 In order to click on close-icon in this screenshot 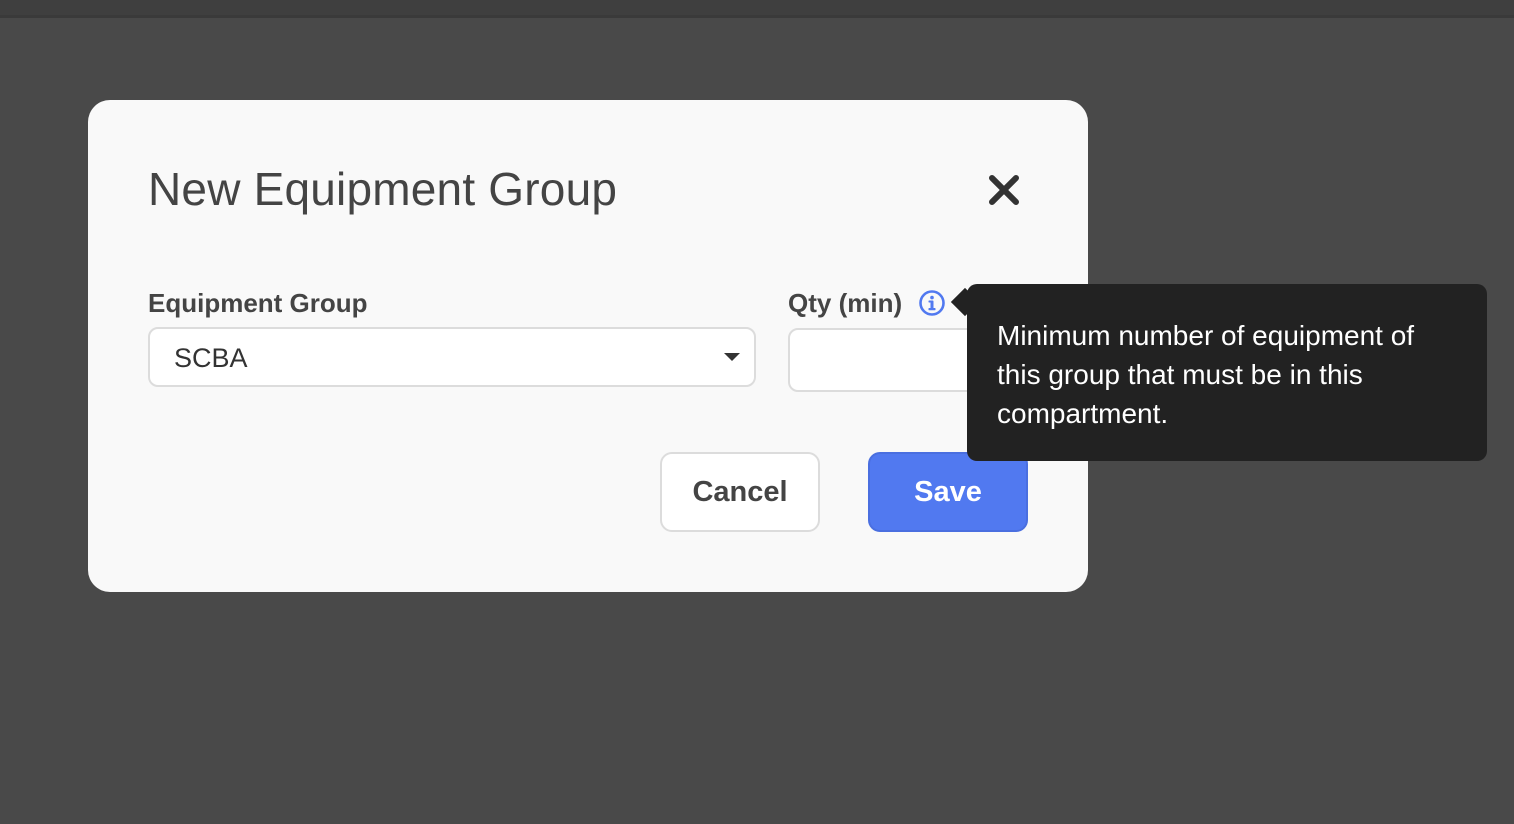, I will do `click(1004, 190)`.